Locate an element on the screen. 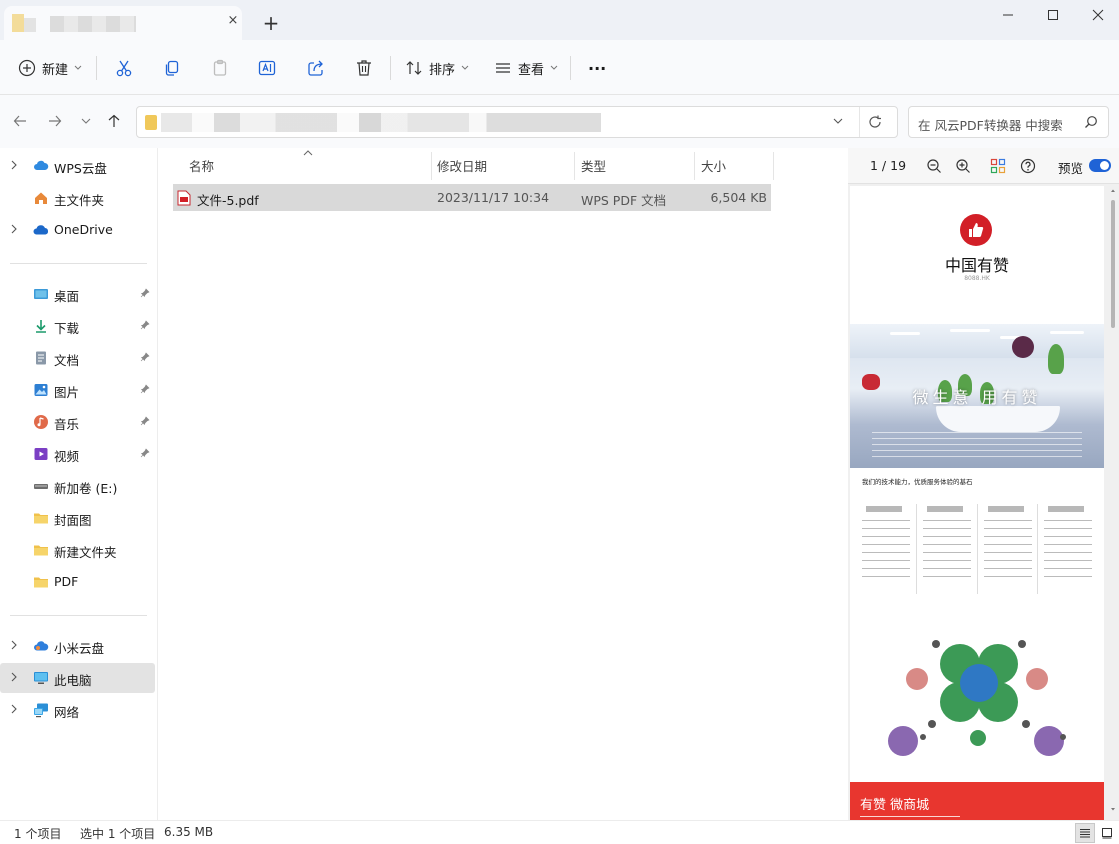  scroll-up-icon is located at coordinates (1113, 191).